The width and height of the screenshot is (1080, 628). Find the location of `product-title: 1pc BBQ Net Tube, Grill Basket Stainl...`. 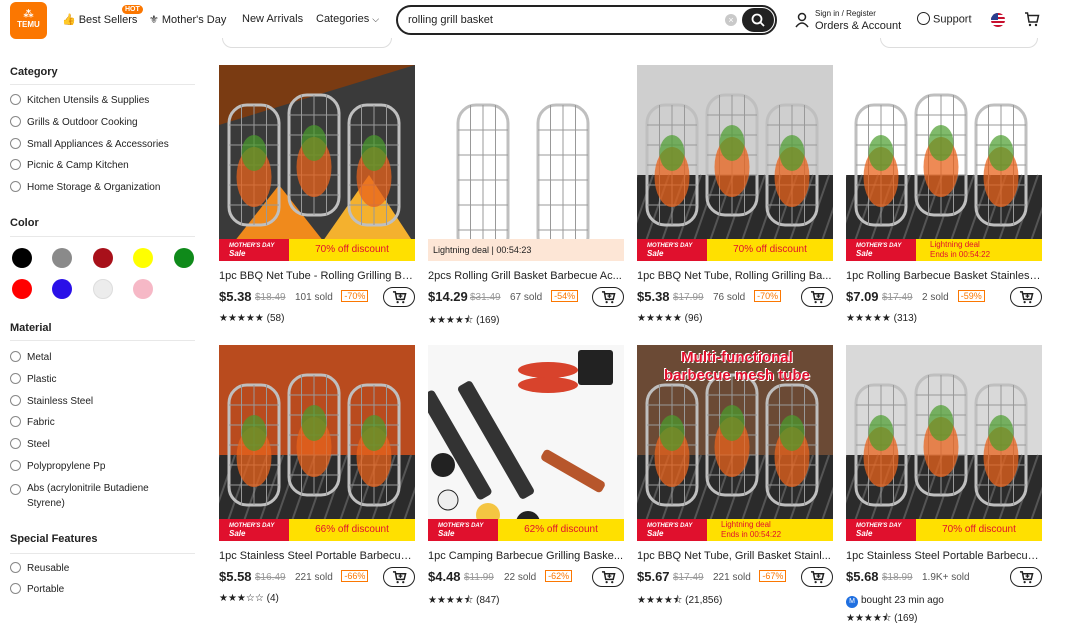

product-title: 1pc BBQ Net Tube, Grill Basket Stainl... is located at coordinates (735, 556).